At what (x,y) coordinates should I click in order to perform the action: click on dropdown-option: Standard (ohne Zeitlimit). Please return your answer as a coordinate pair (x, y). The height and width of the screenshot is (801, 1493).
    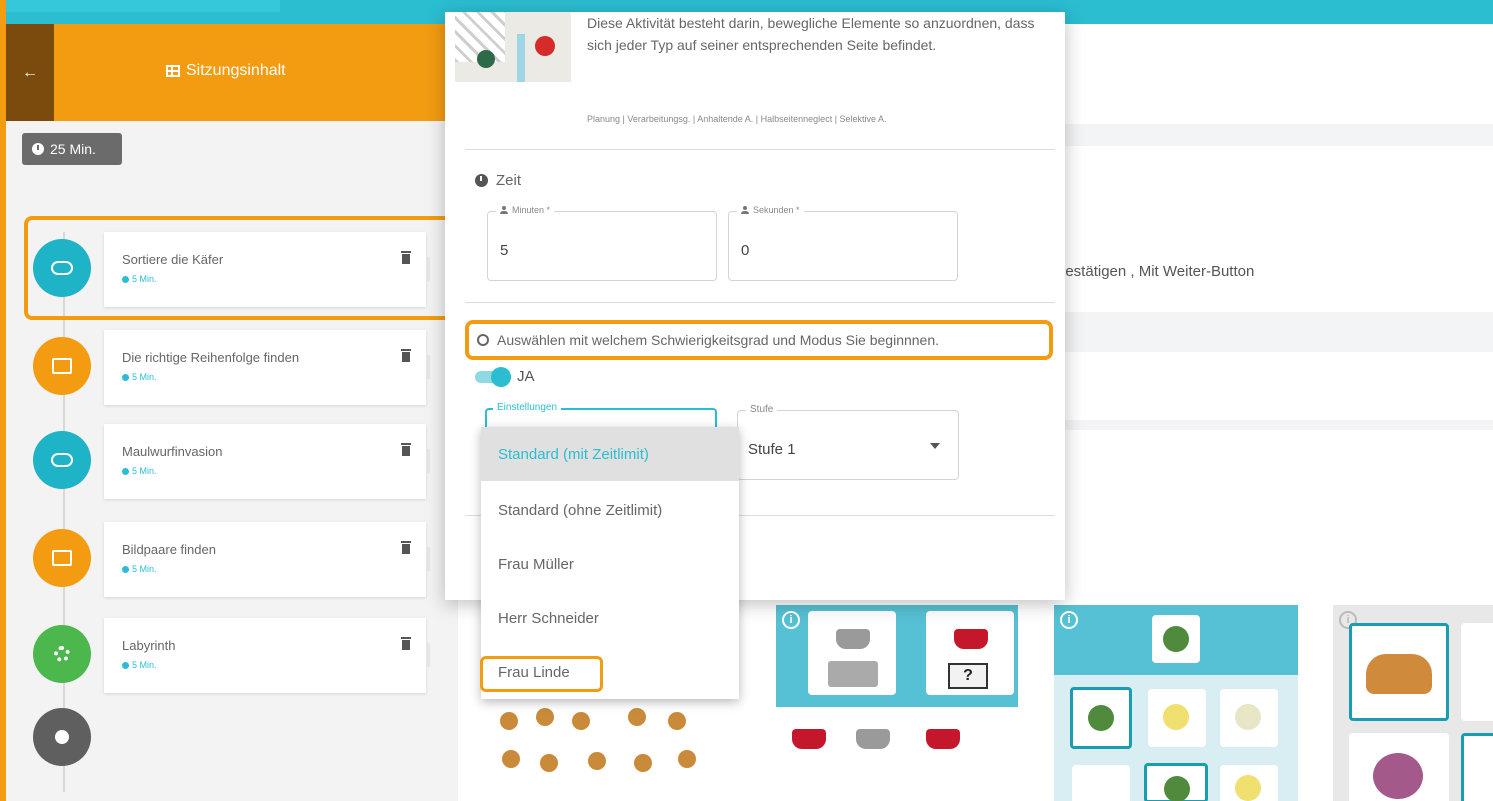
    Looking at the image, I should click on (610, 510).